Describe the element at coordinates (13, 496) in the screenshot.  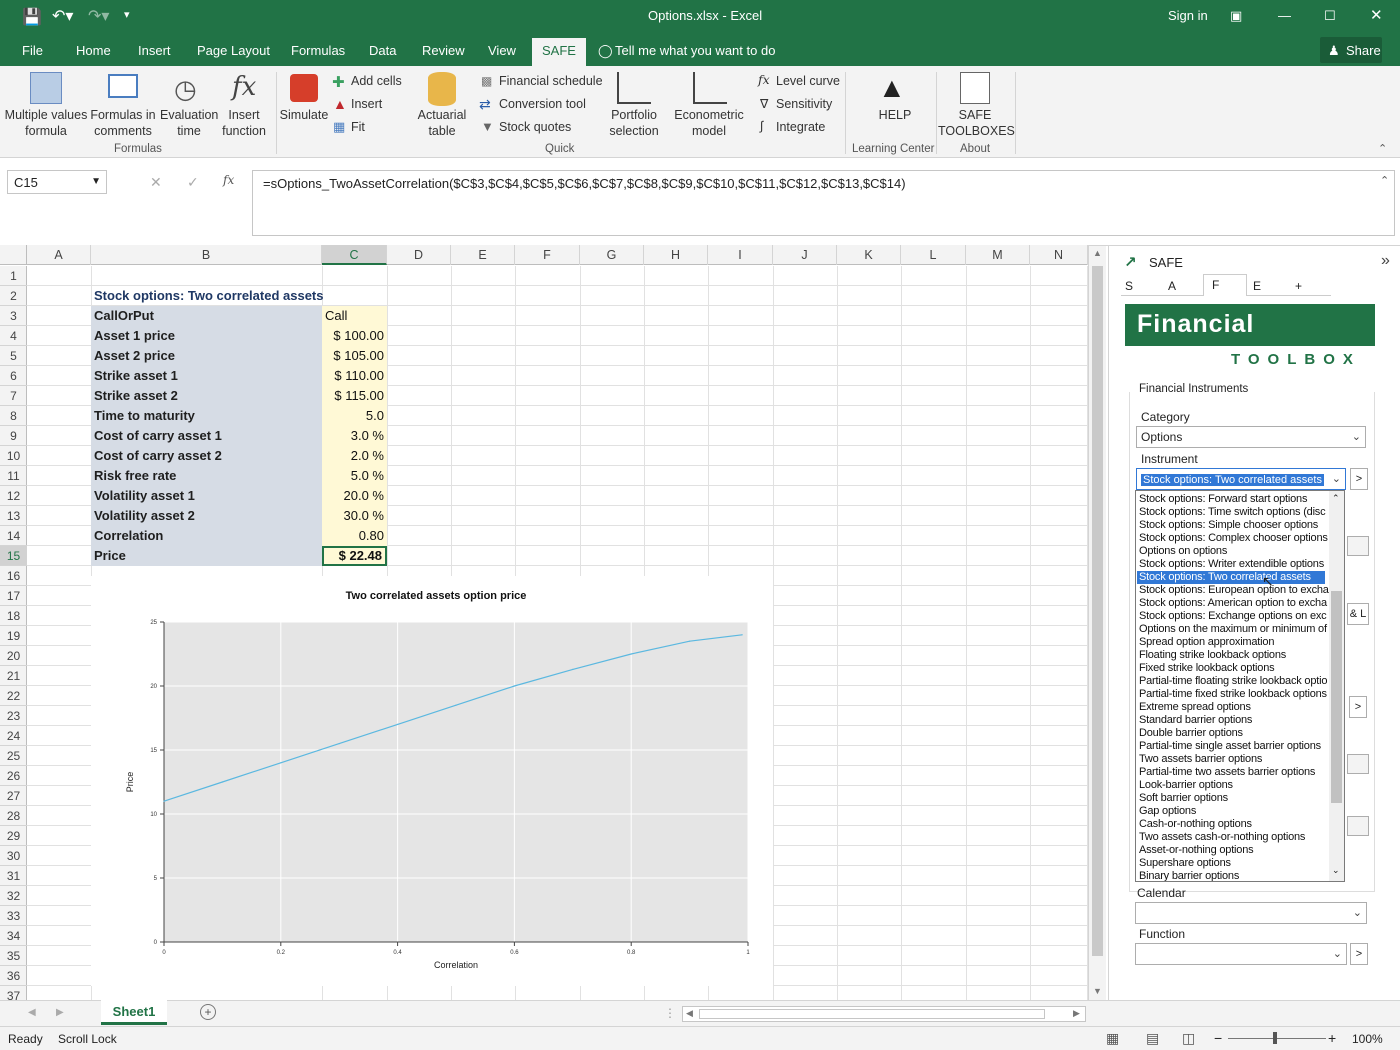
I see `row-header: 12` at that location.